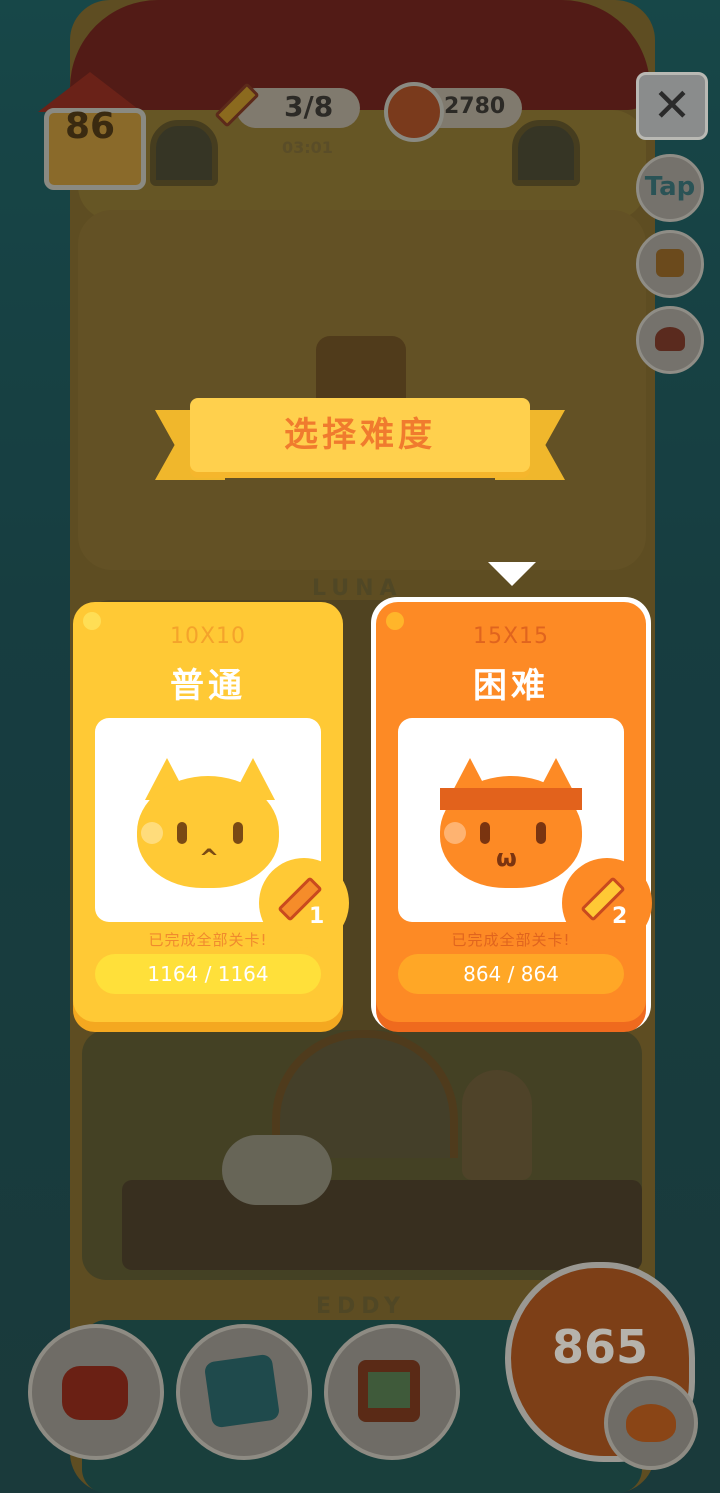 The height and width of the screenshot is (1493, 720). Describe the element at coordinates (511, 636) in the screenshot. I see `grid-size-label: 15X15` at that location.